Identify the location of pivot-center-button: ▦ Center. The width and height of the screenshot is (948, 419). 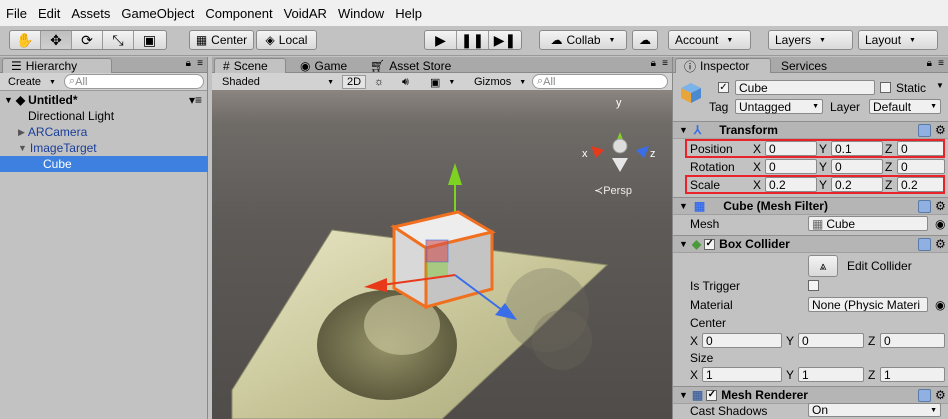
(221, 40).